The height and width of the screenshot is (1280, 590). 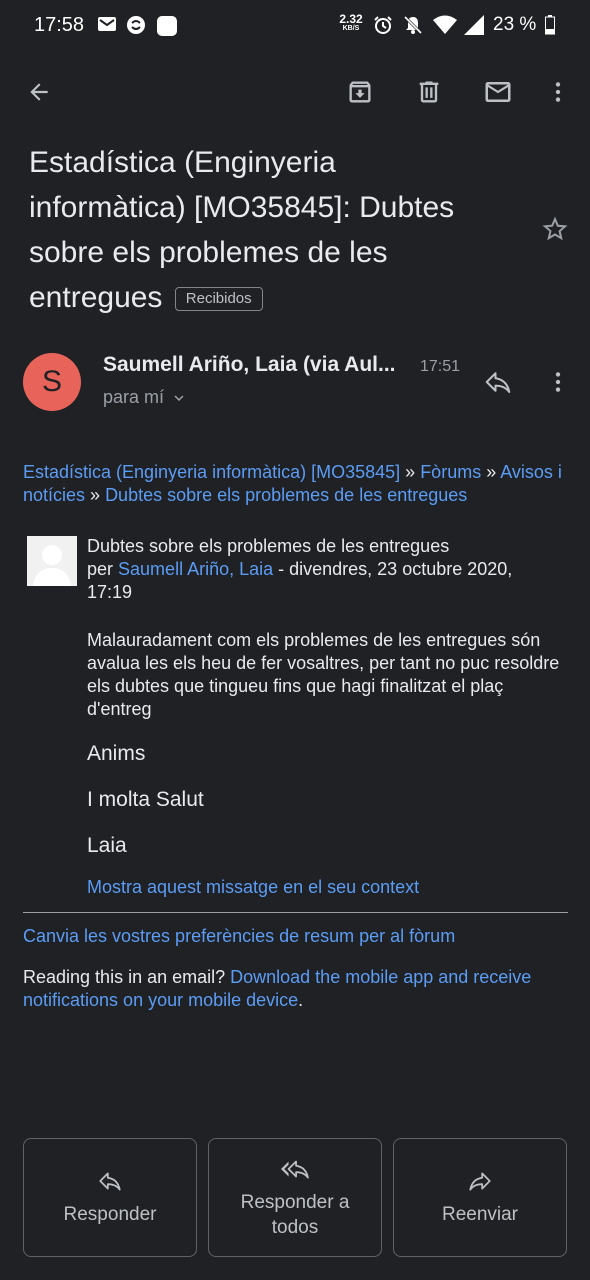 I want to click on sender-initial: S, so click(x=51, y=381).